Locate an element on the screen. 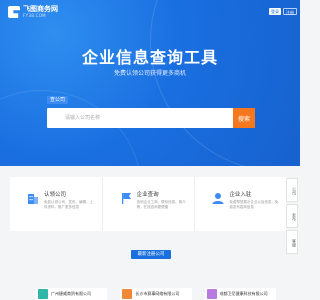 This screenshot has height=300, width=320. search-input is located at coordinates (140, 118).